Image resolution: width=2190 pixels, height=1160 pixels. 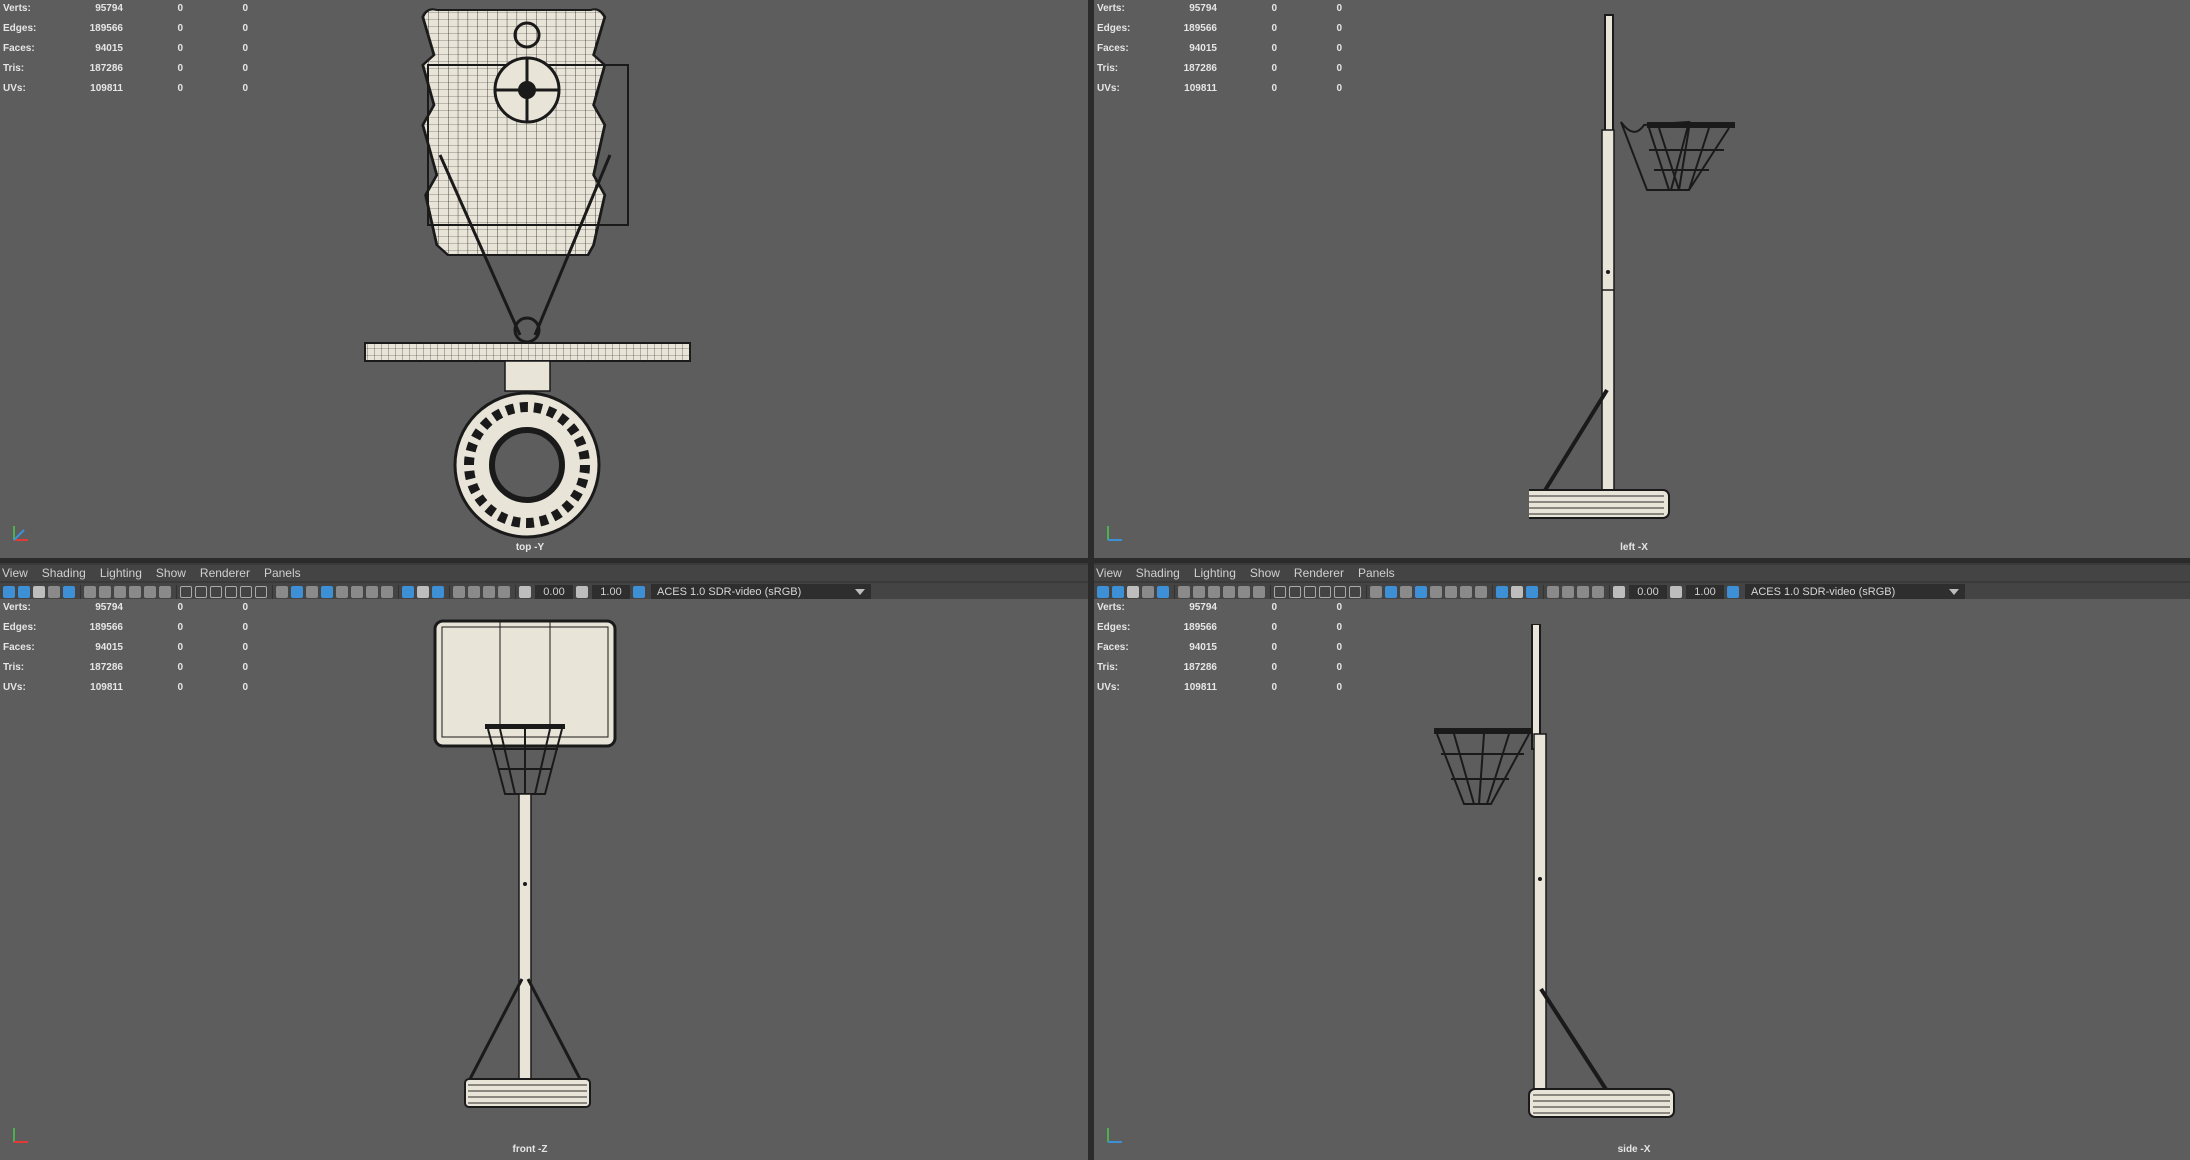 What do you see at coordinates (125, 48) in the screenshot?
I see `hud-row-faces: Faces: 94015 0 0` at bounding box center [125, 48].